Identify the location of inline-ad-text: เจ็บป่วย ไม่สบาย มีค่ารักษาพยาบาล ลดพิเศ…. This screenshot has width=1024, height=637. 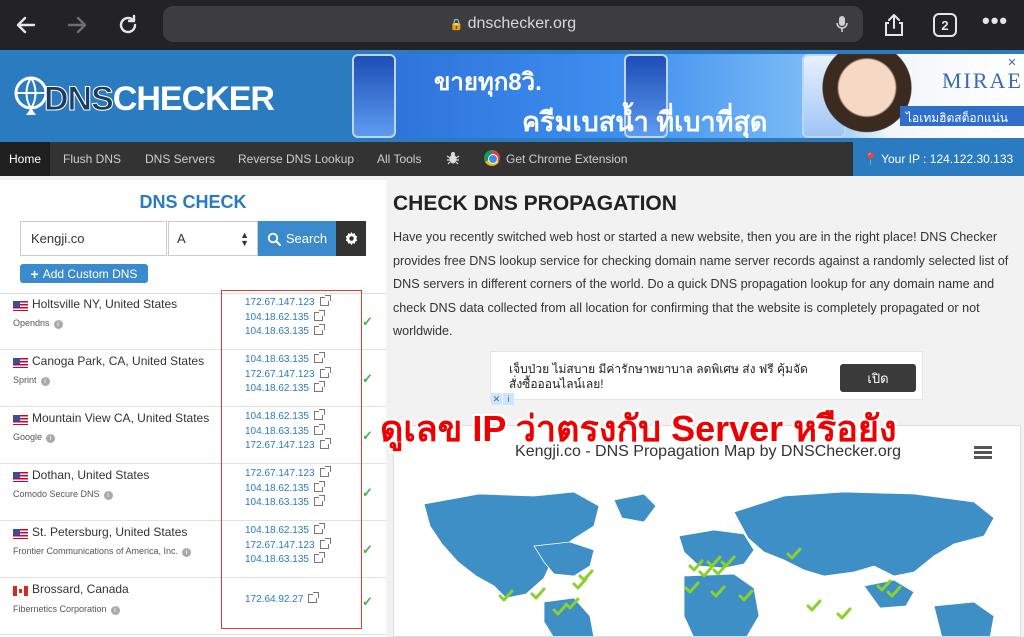
(658, 376).